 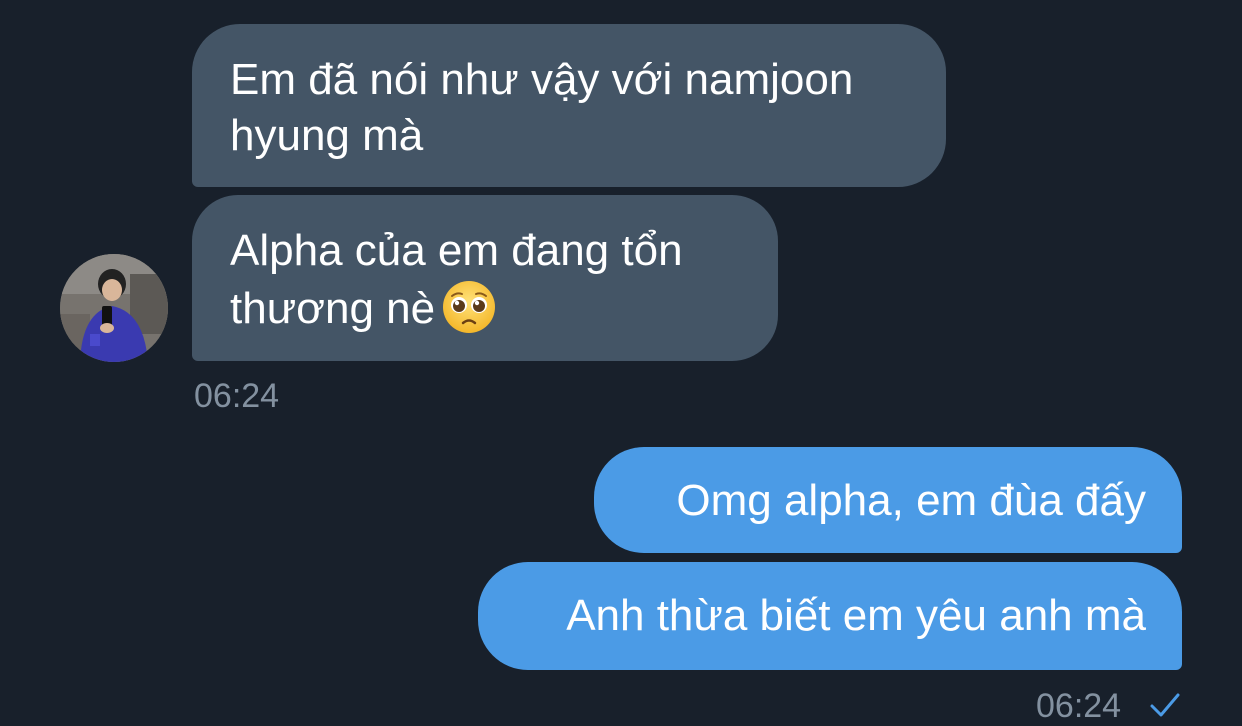 I want to click on contact-avatar-photo, so click(x=114, y=308).